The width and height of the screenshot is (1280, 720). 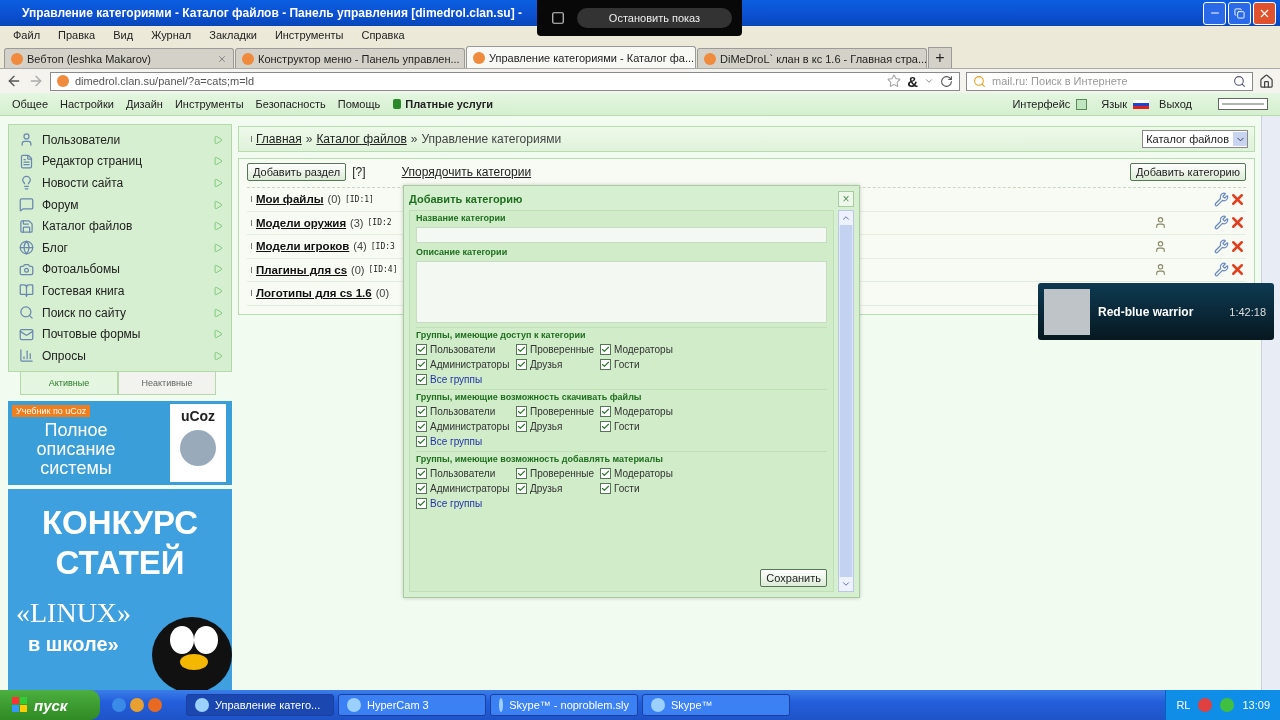 I want to click on stop-sharing-button: Остановить показ, so click(x=654, y=18).